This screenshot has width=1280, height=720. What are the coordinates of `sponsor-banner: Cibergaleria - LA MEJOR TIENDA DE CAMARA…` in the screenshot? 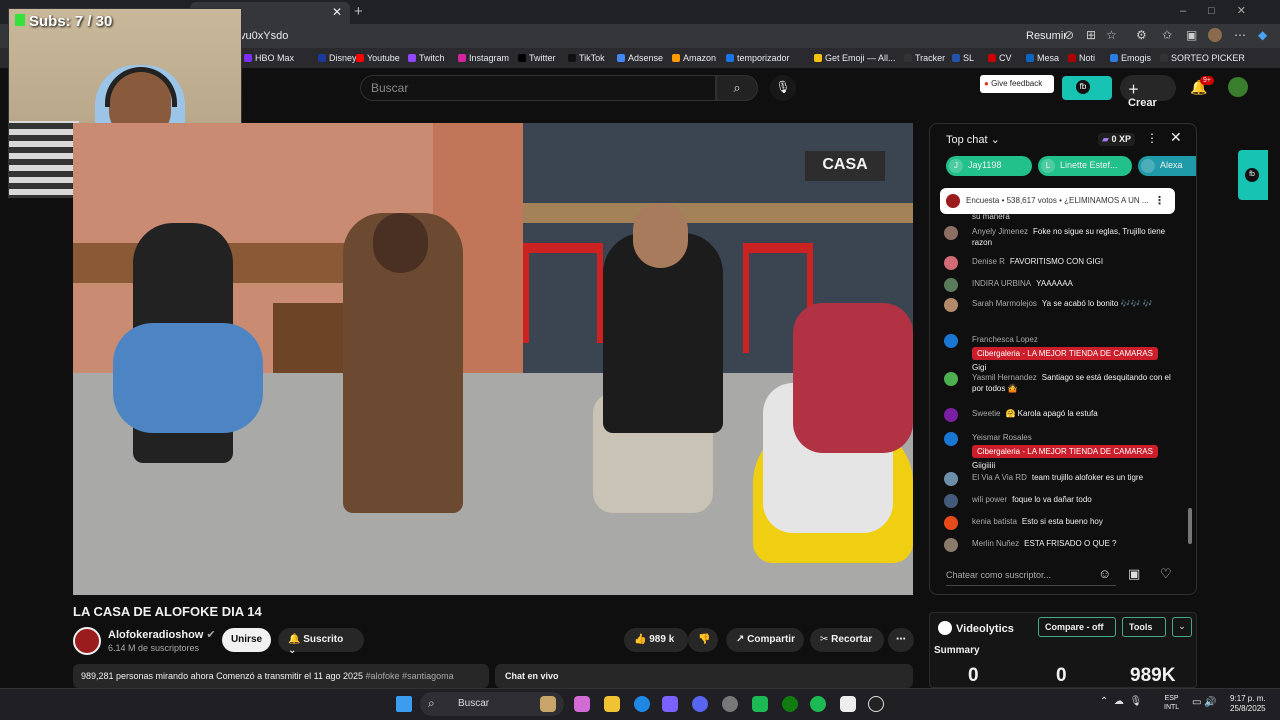 It's located at (1065, 451).